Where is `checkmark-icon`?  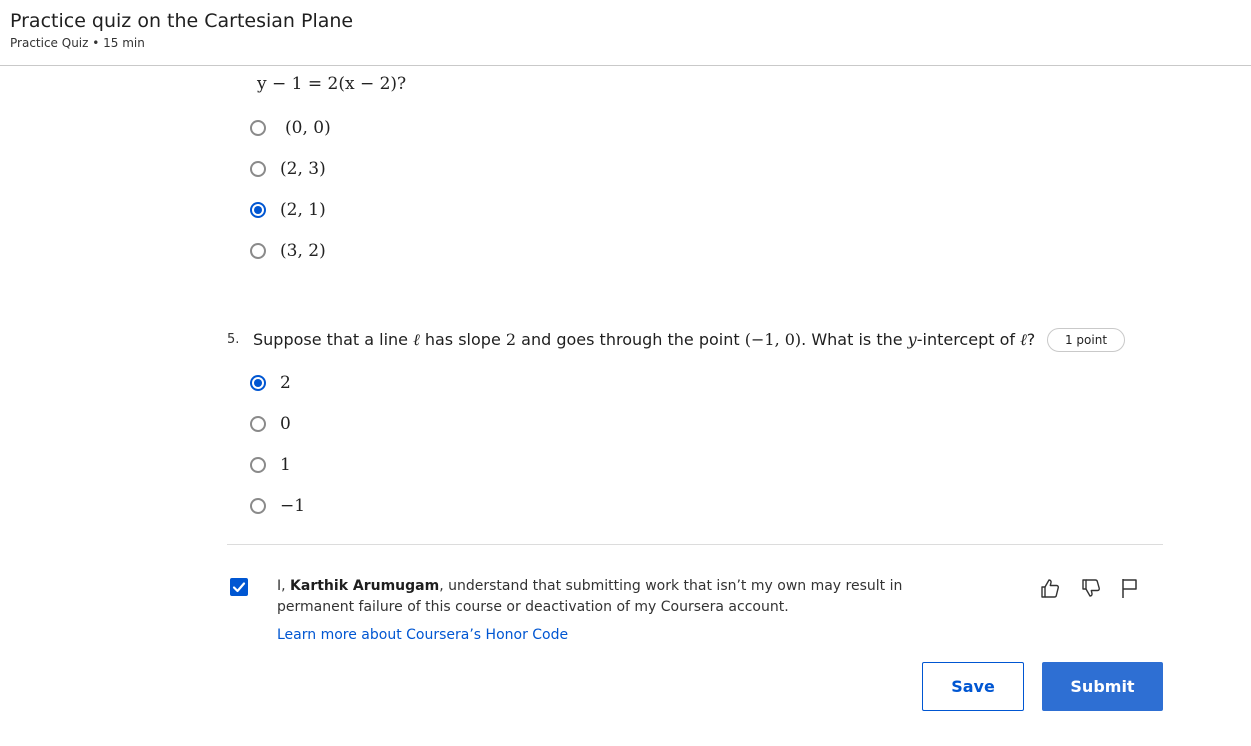
checkmark-icon is located at coordinates (239, 587).